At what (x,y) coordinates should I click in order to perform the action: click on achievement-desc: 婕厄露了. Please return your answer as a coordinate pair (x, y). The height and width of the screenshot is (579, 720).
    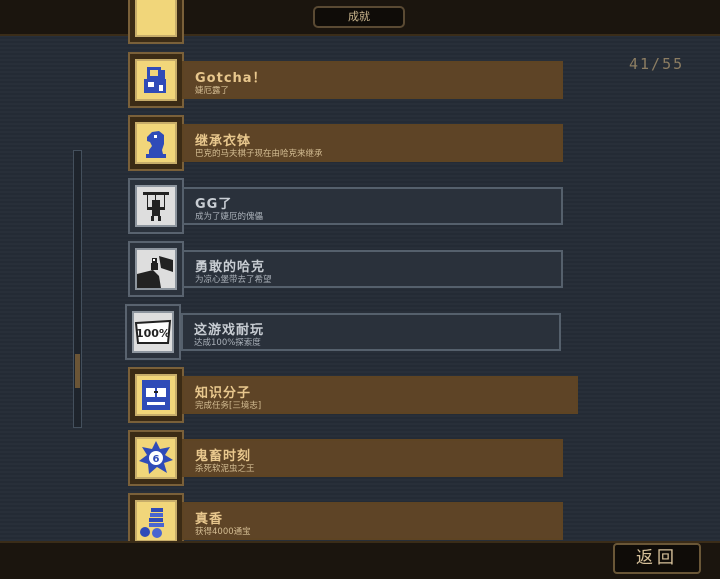
    Looking at the image, I should click on (212, 91).